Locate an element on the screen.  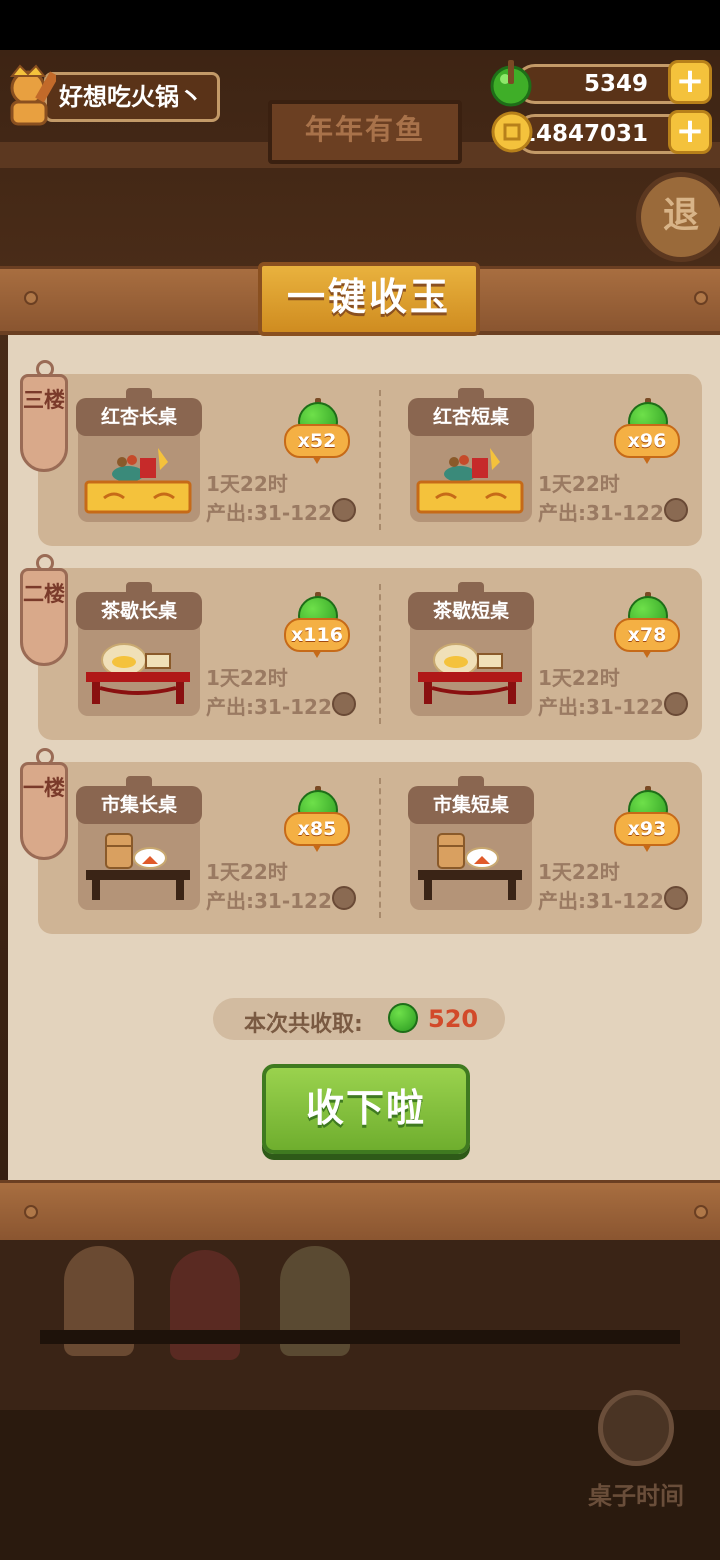
table-card: 市集长桌 is located at coordinates (139, 843).